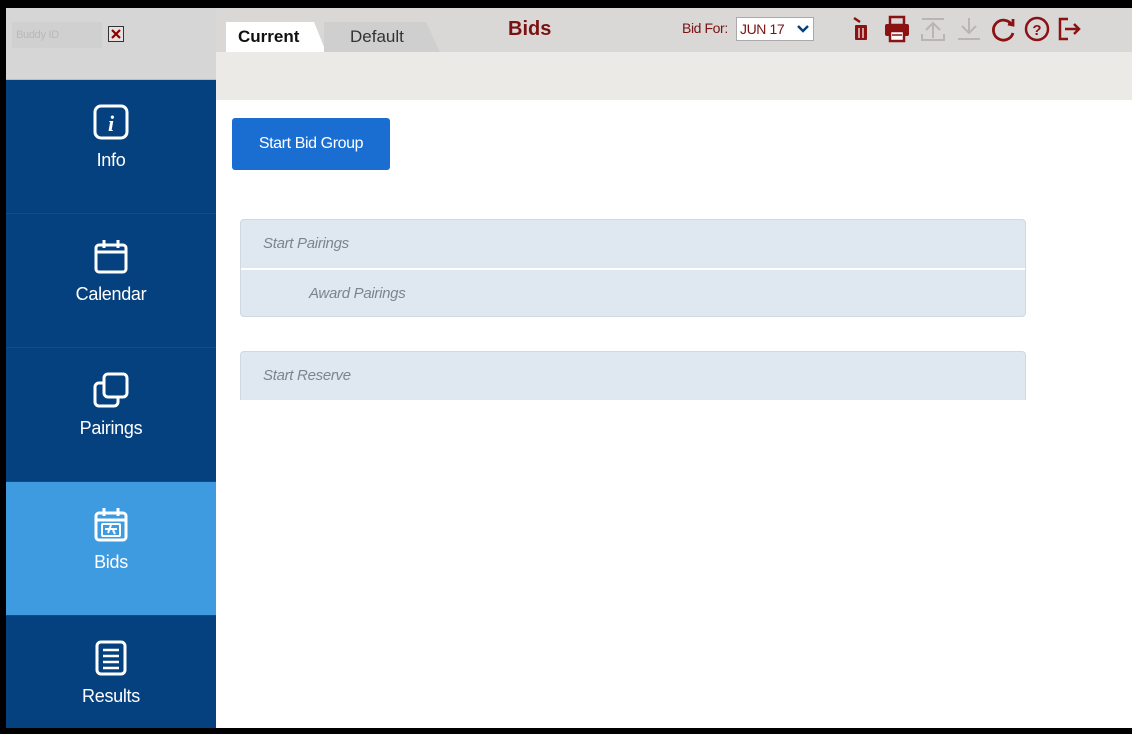 The image size is (1132, 734). I want to click on reserve-panel: Start Reserve, so click(633, 375).